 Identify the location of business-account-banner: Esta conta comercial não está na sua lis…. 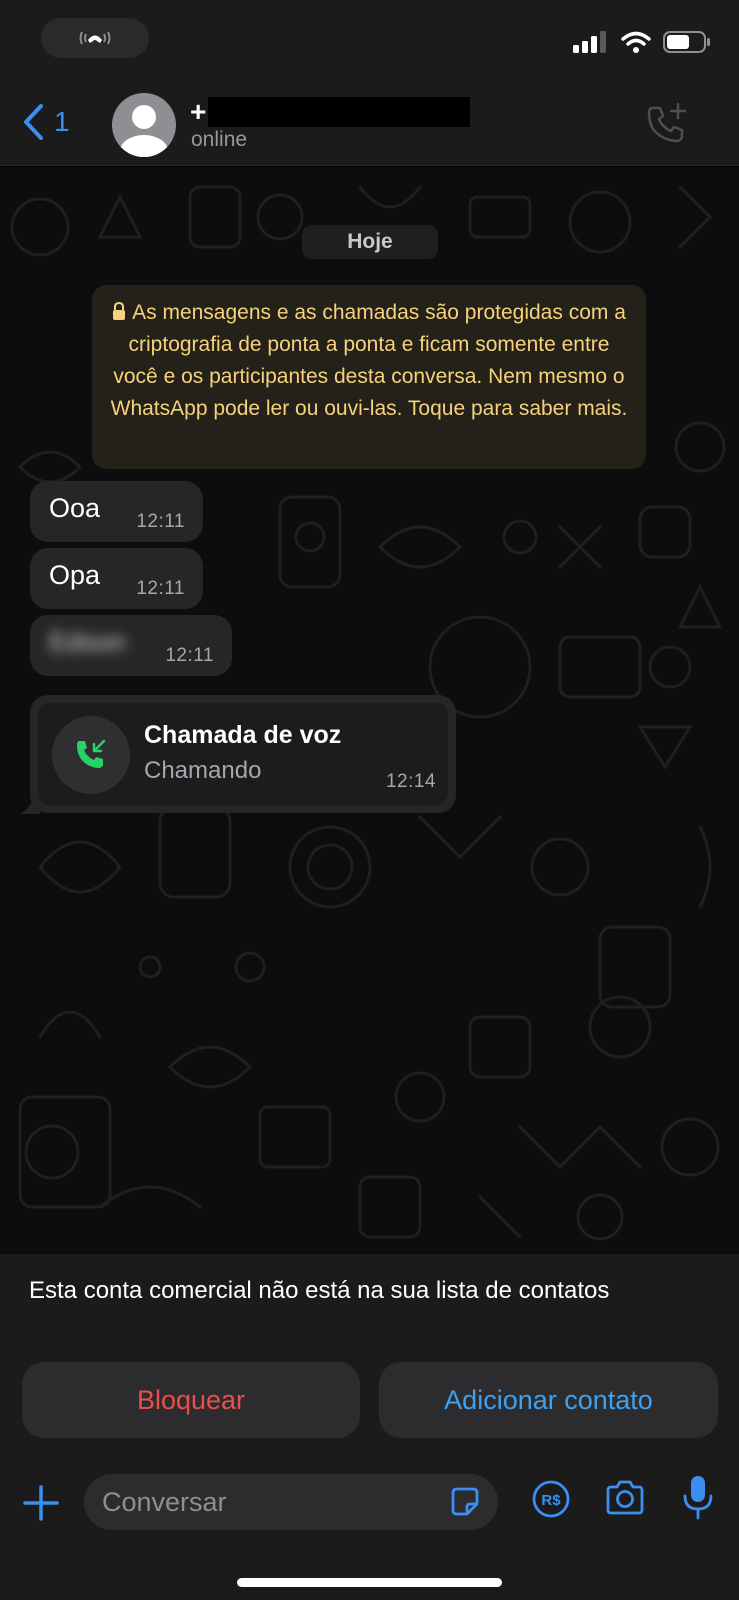
(369, 1360).